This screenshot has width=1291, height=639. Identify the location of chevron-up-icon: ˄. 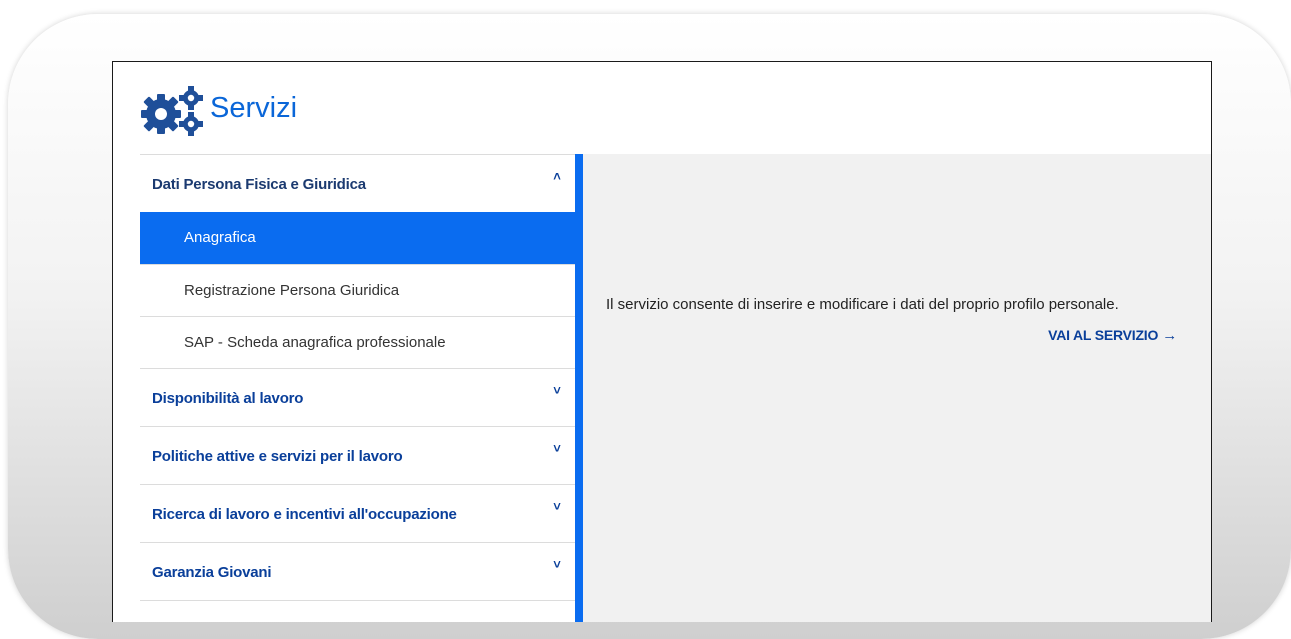
(557, 177).